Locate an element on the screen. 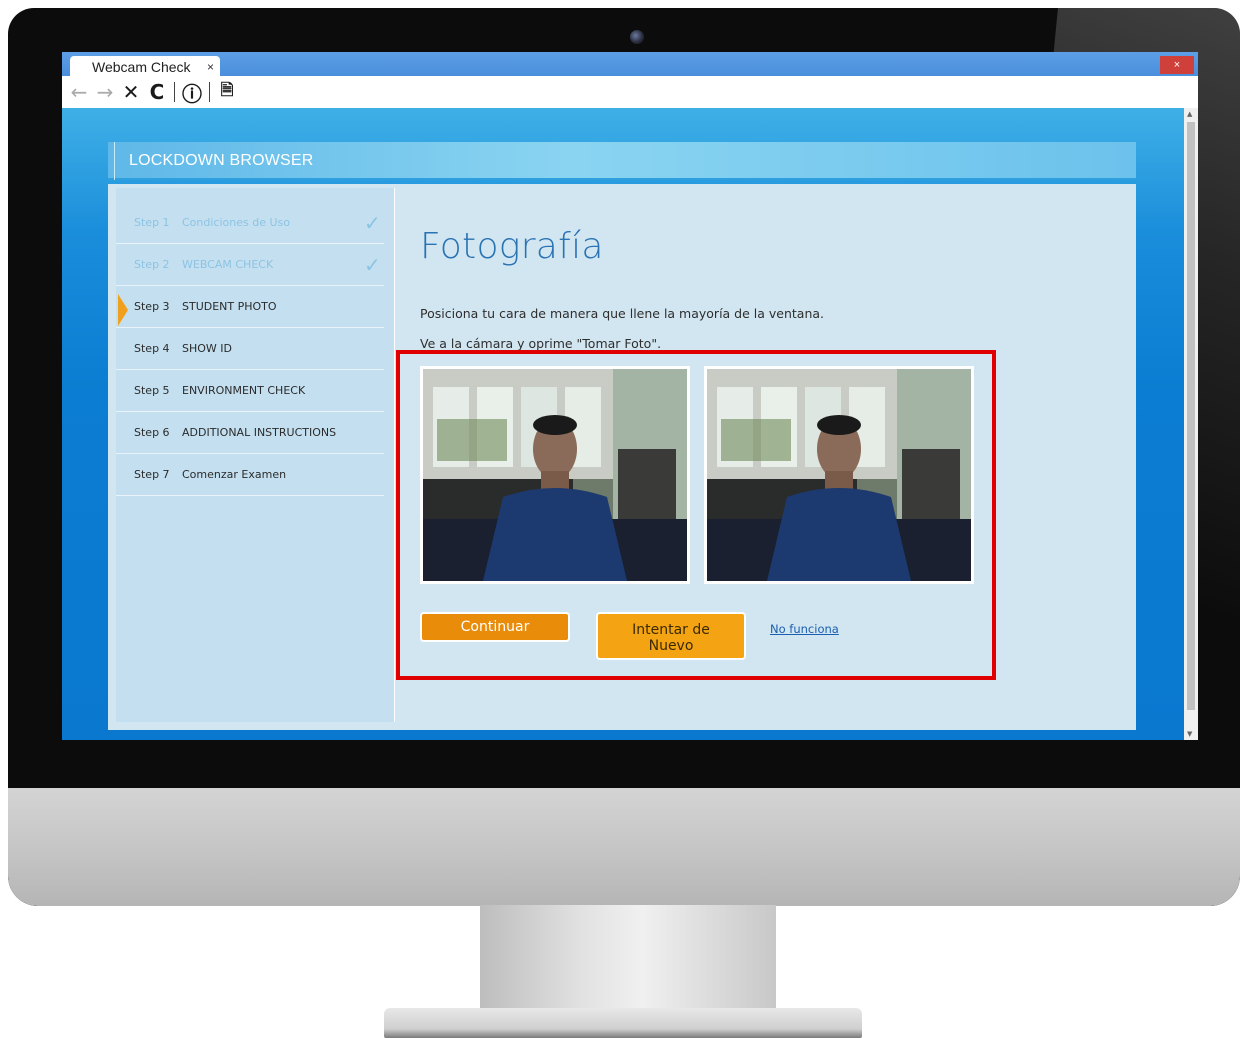  forward-icon: → is located at coordinates (105, 92).